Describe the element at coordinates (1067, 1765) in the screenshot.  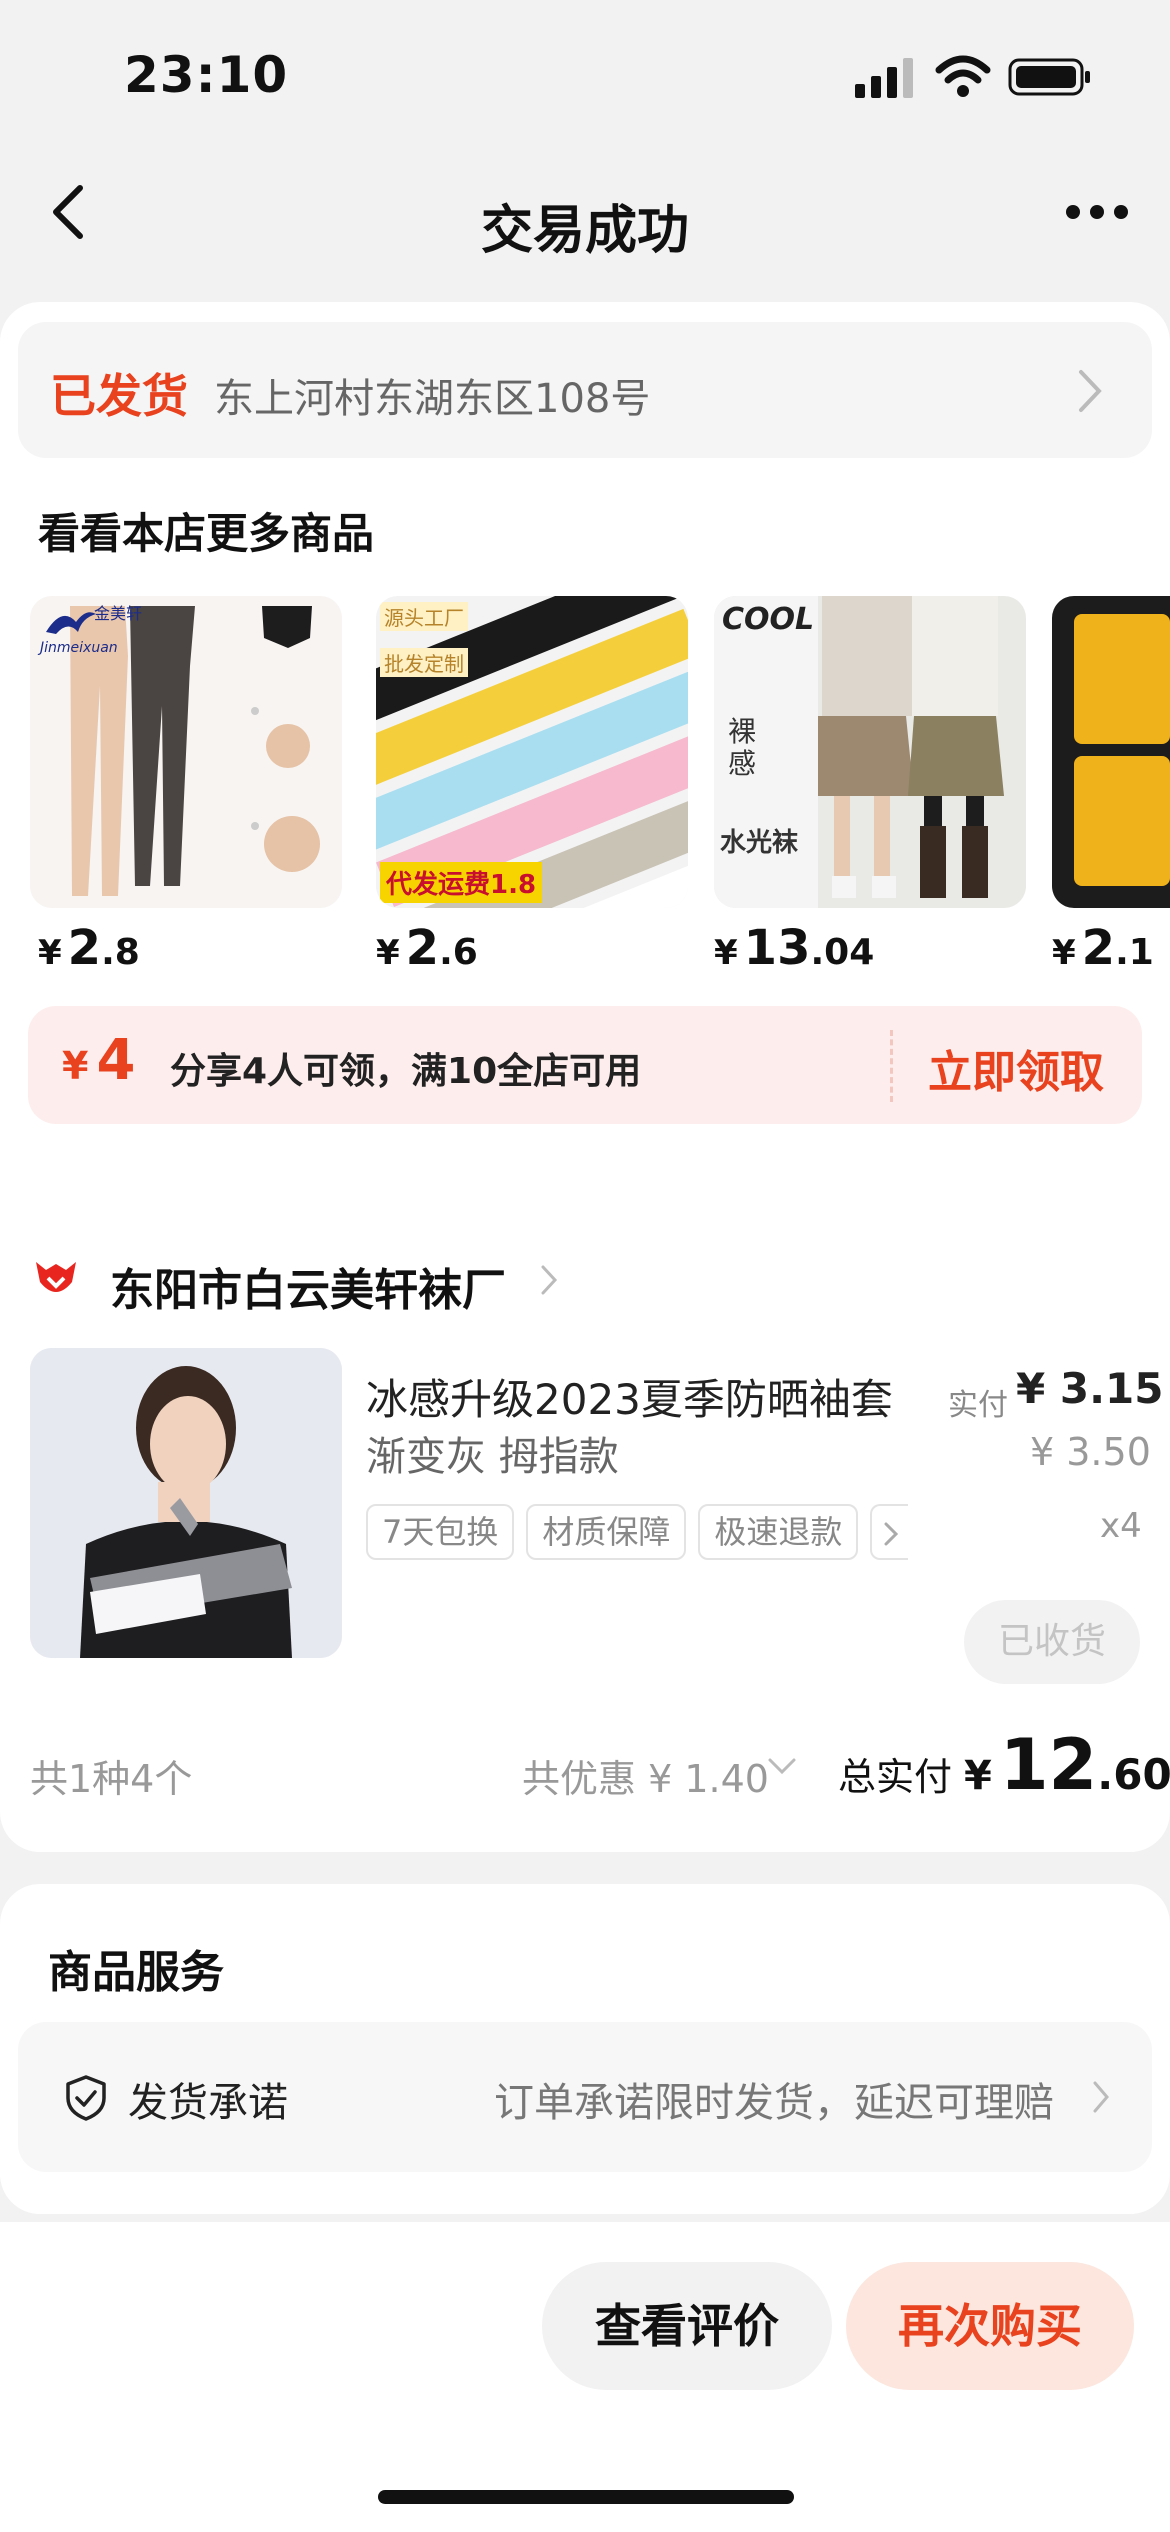
I see `total-paid: ¥12.60` at that location.